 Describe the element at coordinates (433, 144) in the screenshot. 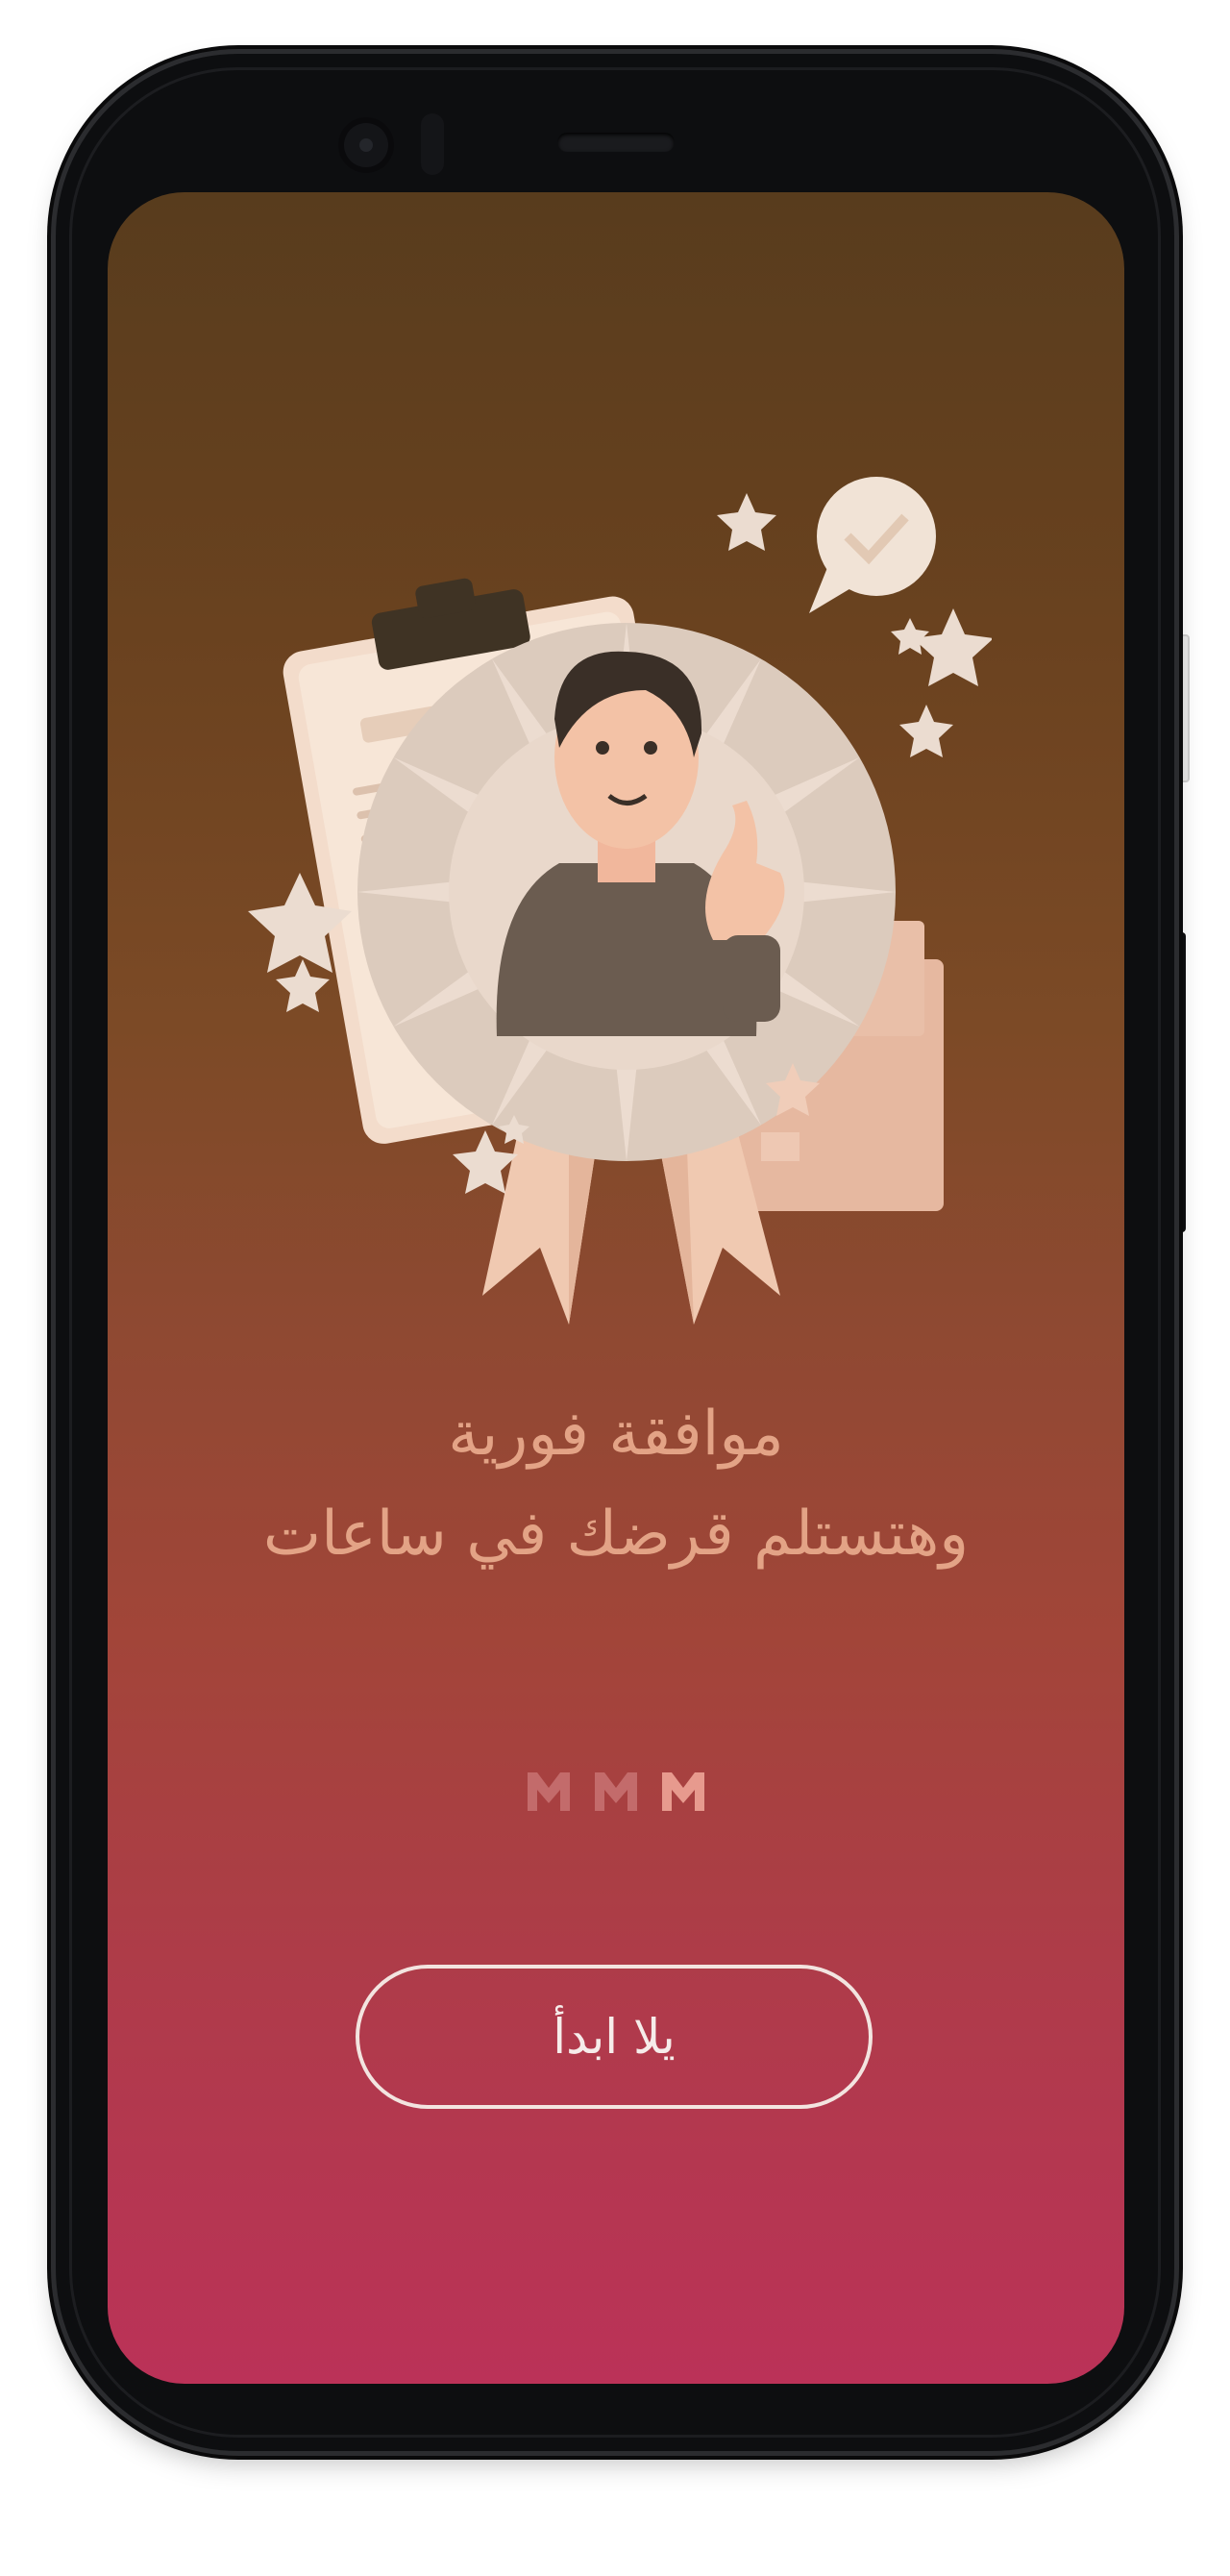

I see `proximity-sensor` at that location.